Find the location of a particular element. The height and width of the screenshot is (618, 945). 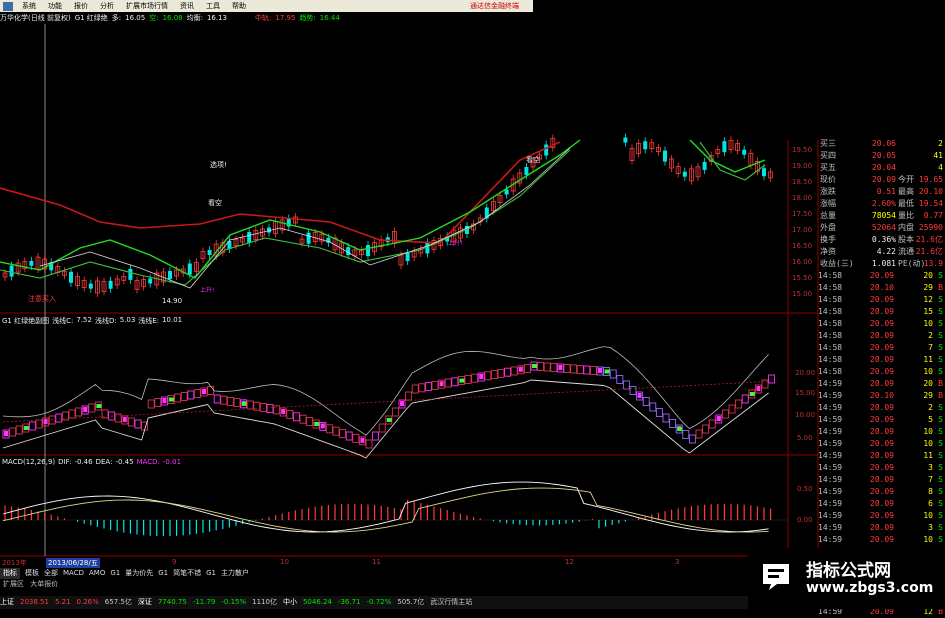

tab-amo: AMO is located at coordinates (97, 573).